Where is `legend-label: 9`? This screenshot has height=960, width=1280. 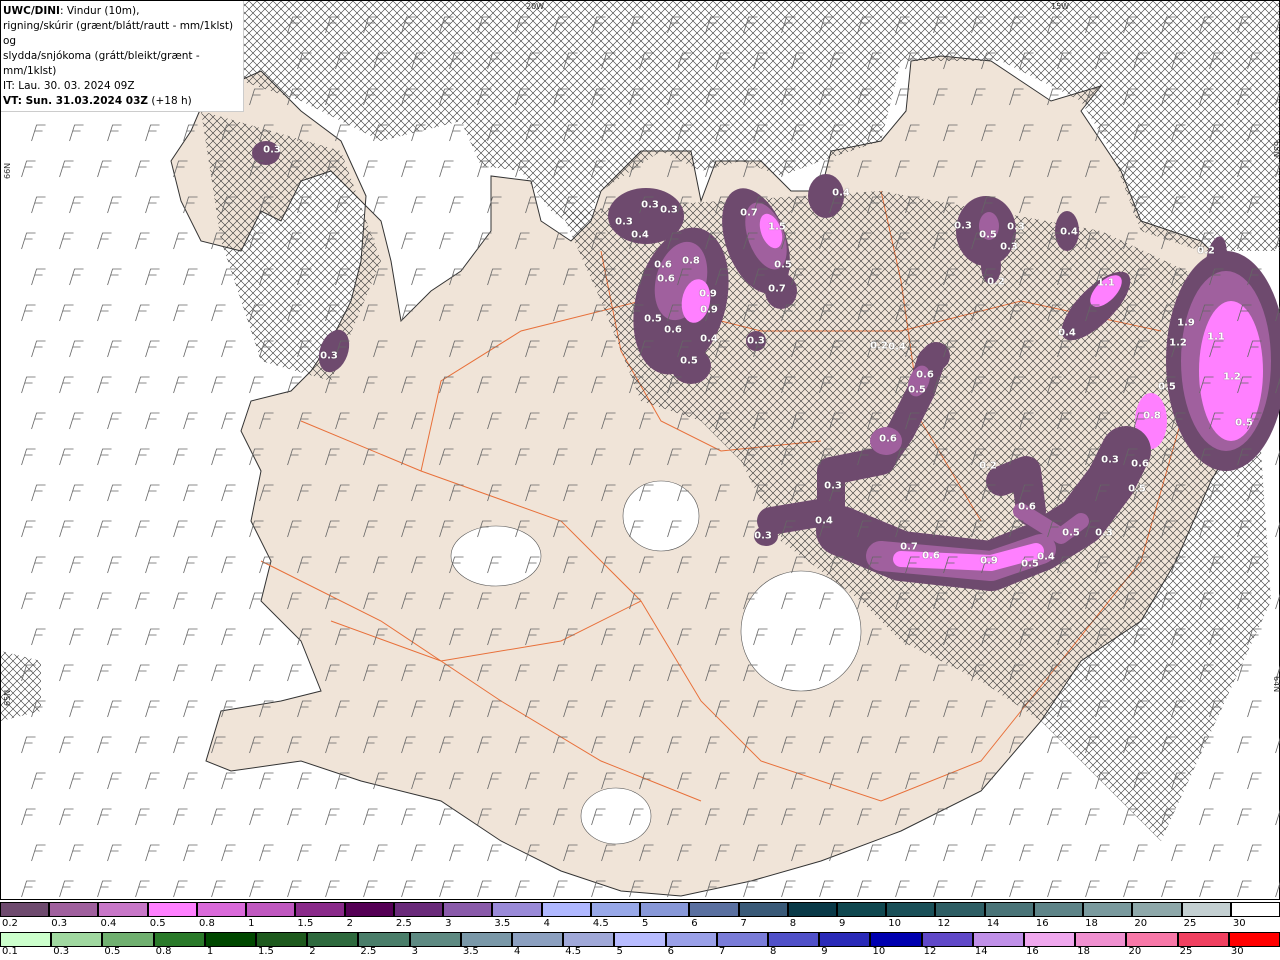
legend-label: 9 is located at coordinates (824, 951).